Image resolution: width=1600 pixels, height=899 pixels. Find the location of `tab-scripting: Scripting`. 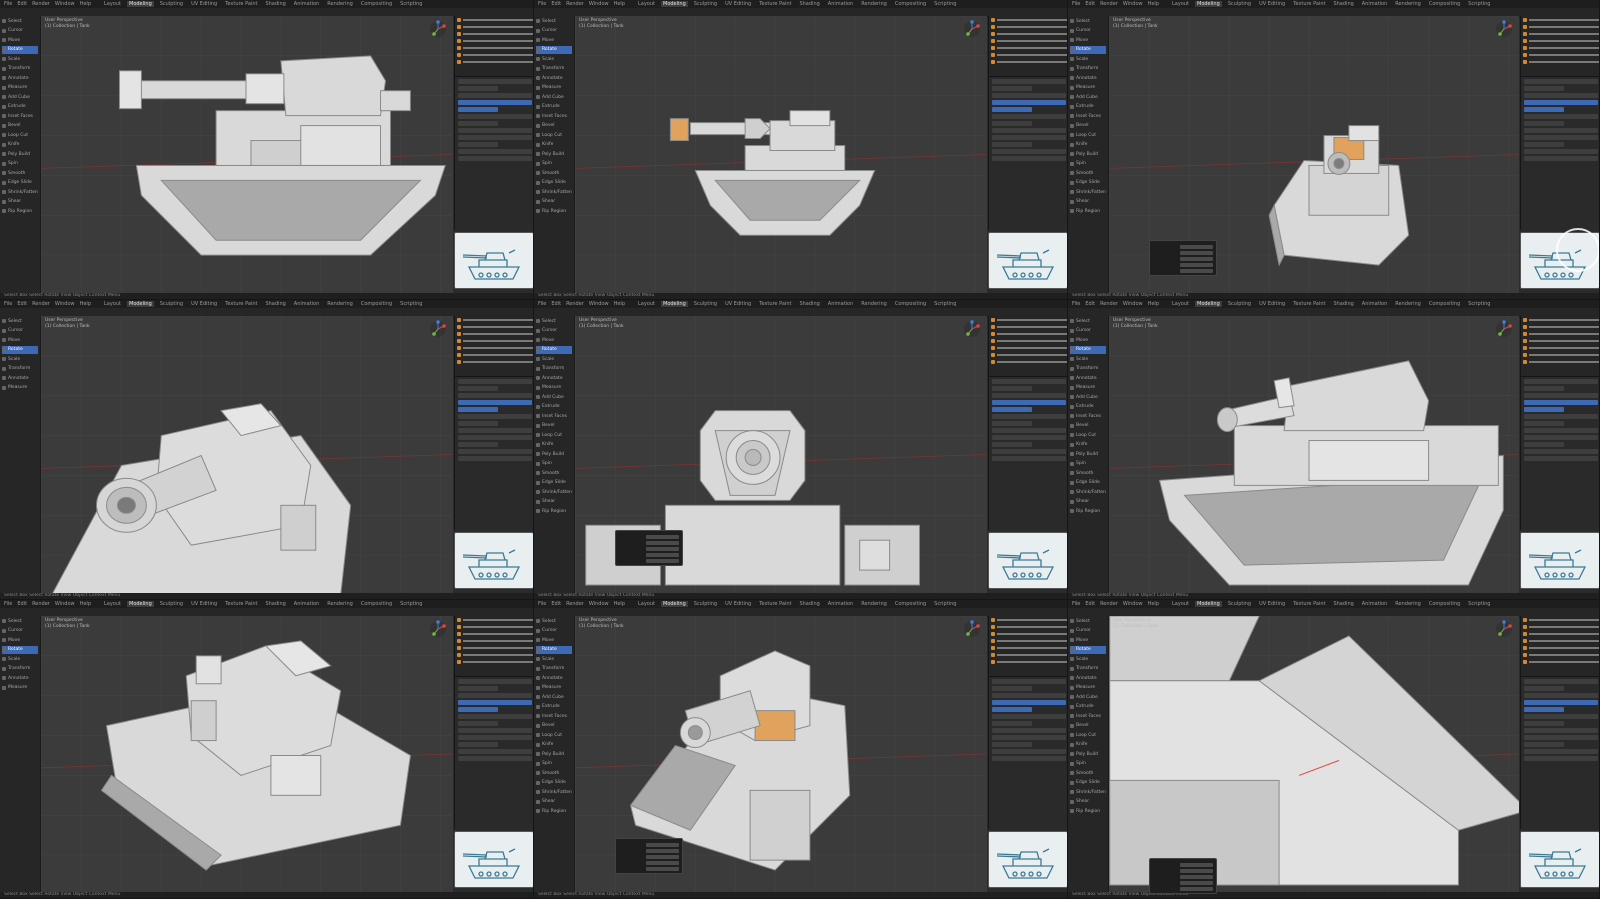

tab-scripting: Scripting is located at coordinates (411, 604).